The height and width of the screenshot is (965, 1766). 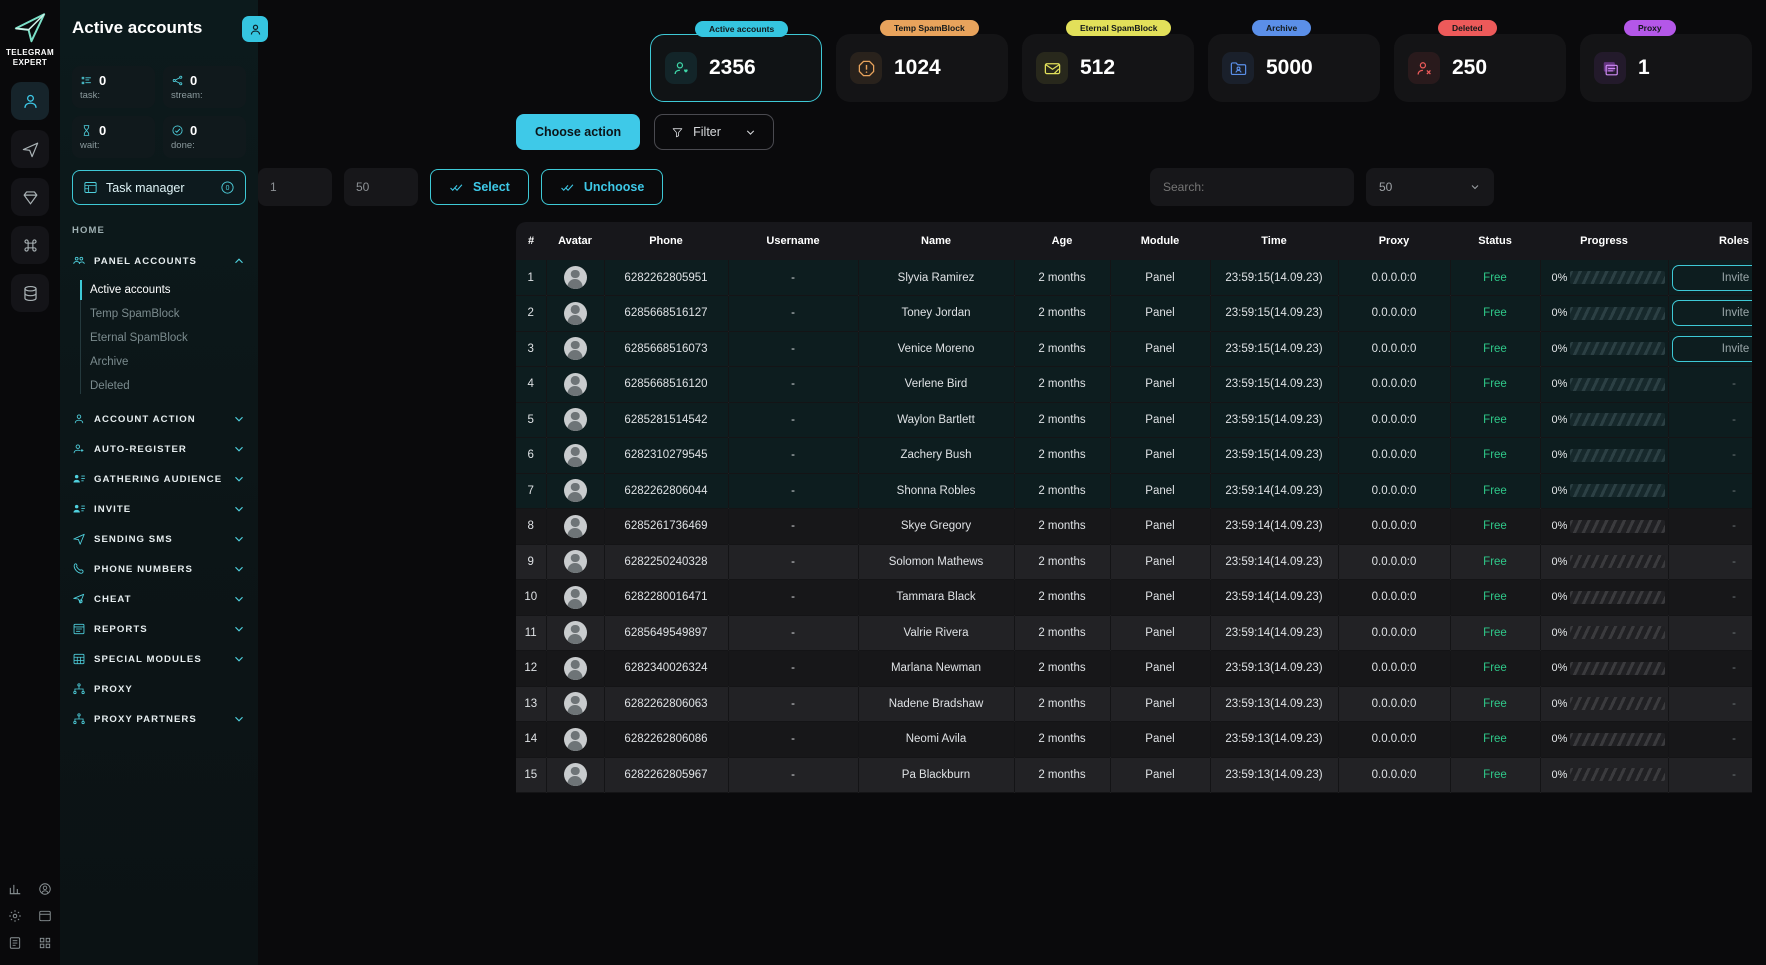 I want to click on send-icon, so click(x=79, y=539).